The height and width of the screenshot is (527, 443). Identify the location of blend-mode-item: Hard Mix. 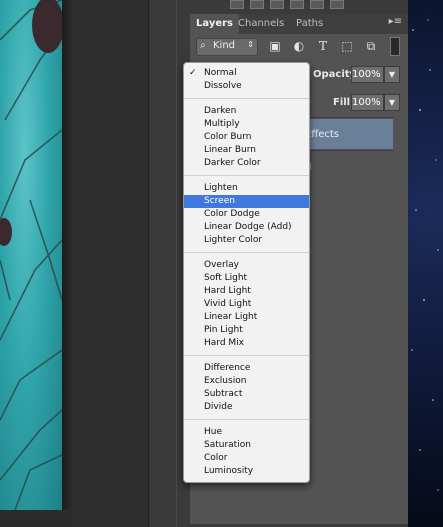
(246, 343).